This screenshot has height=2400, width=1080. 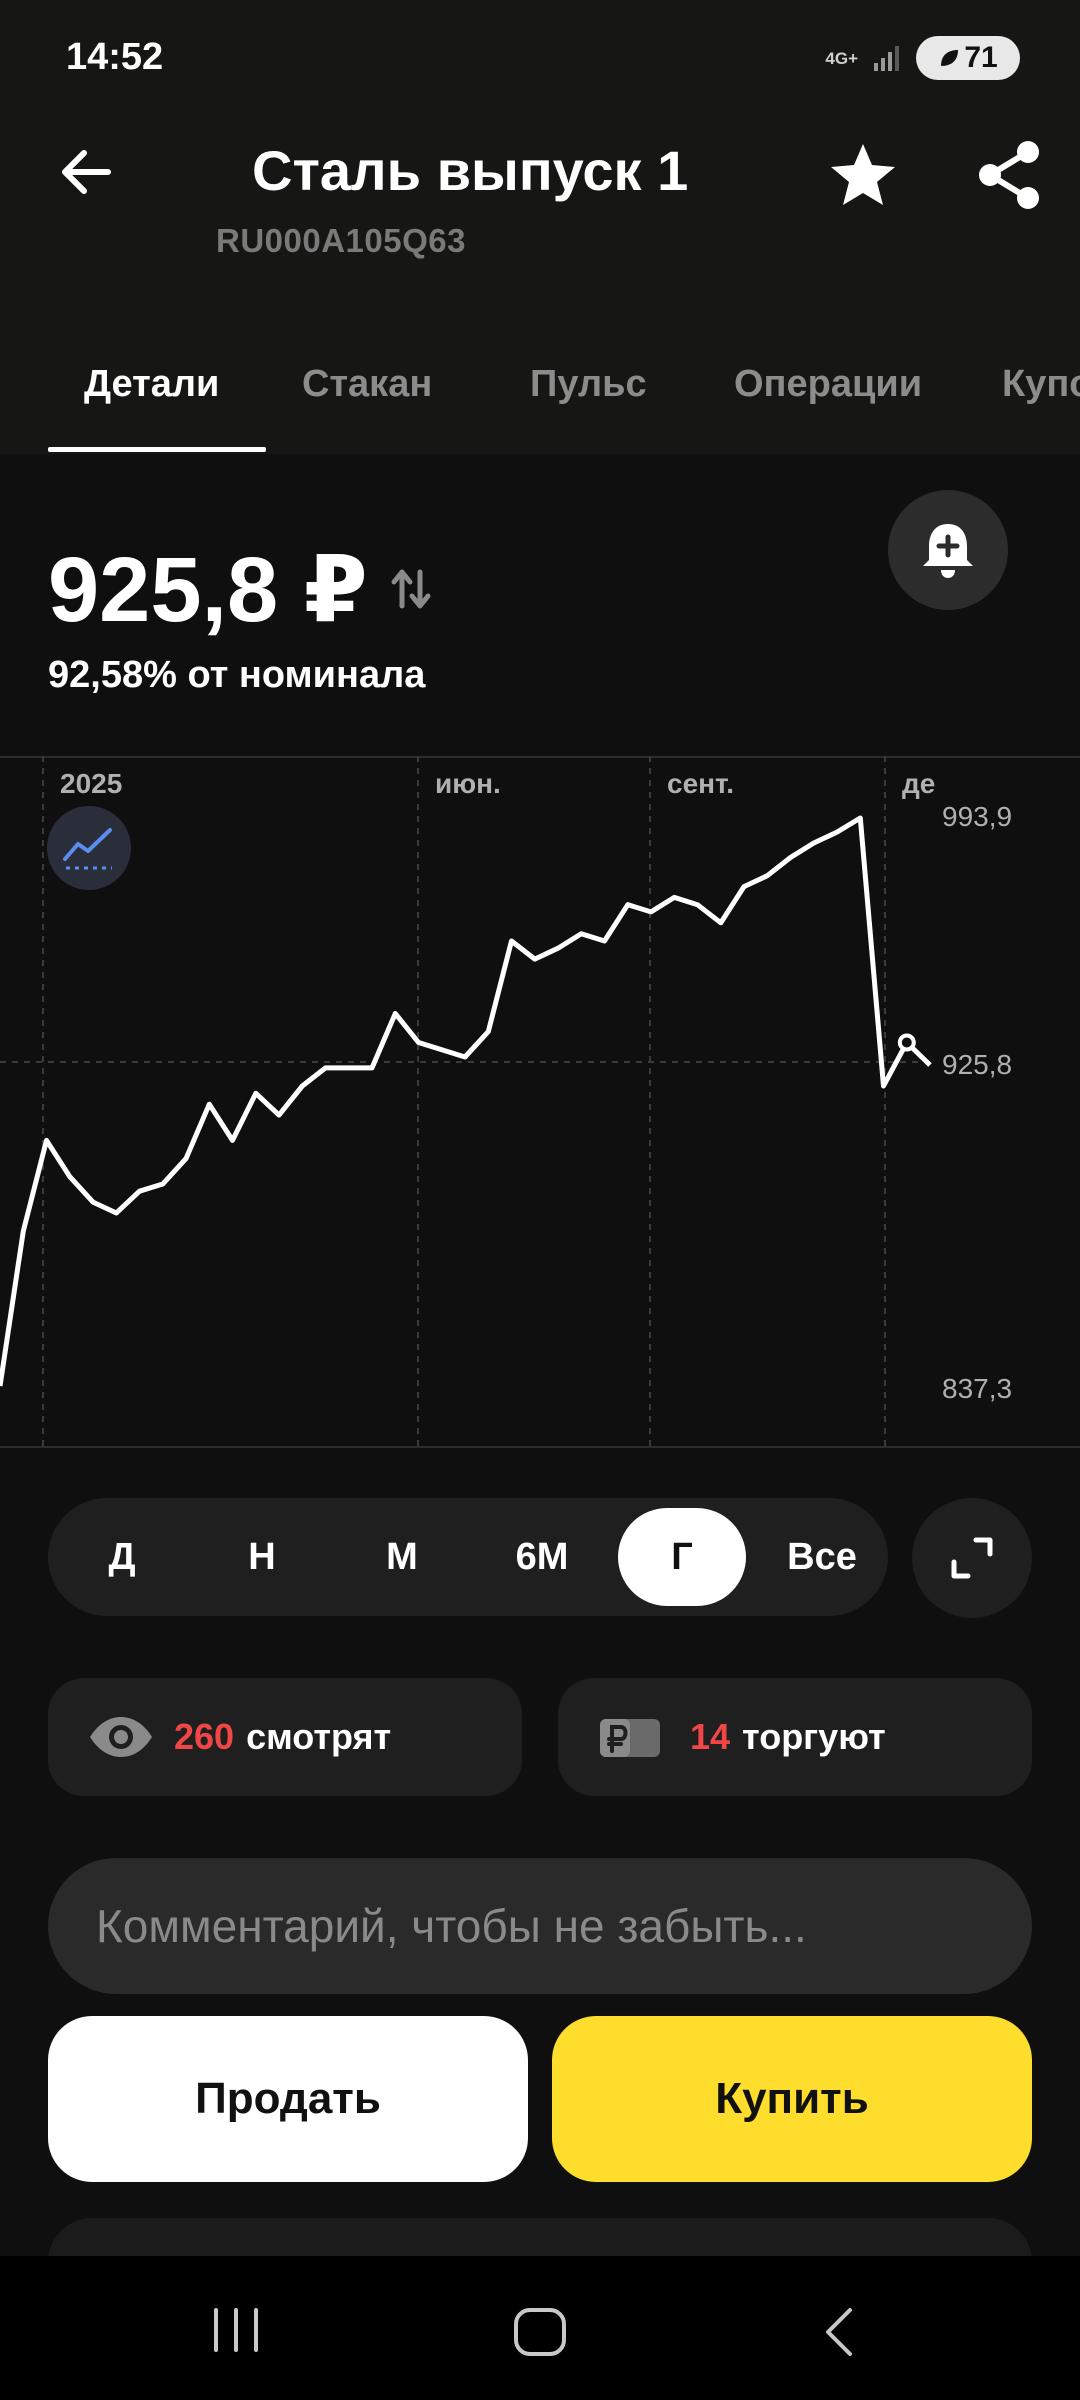 What do you see at coordinates (208, 590) in the screenshot?
I see `current-price: 925,8 ₽` at bounding box center [208, 590].